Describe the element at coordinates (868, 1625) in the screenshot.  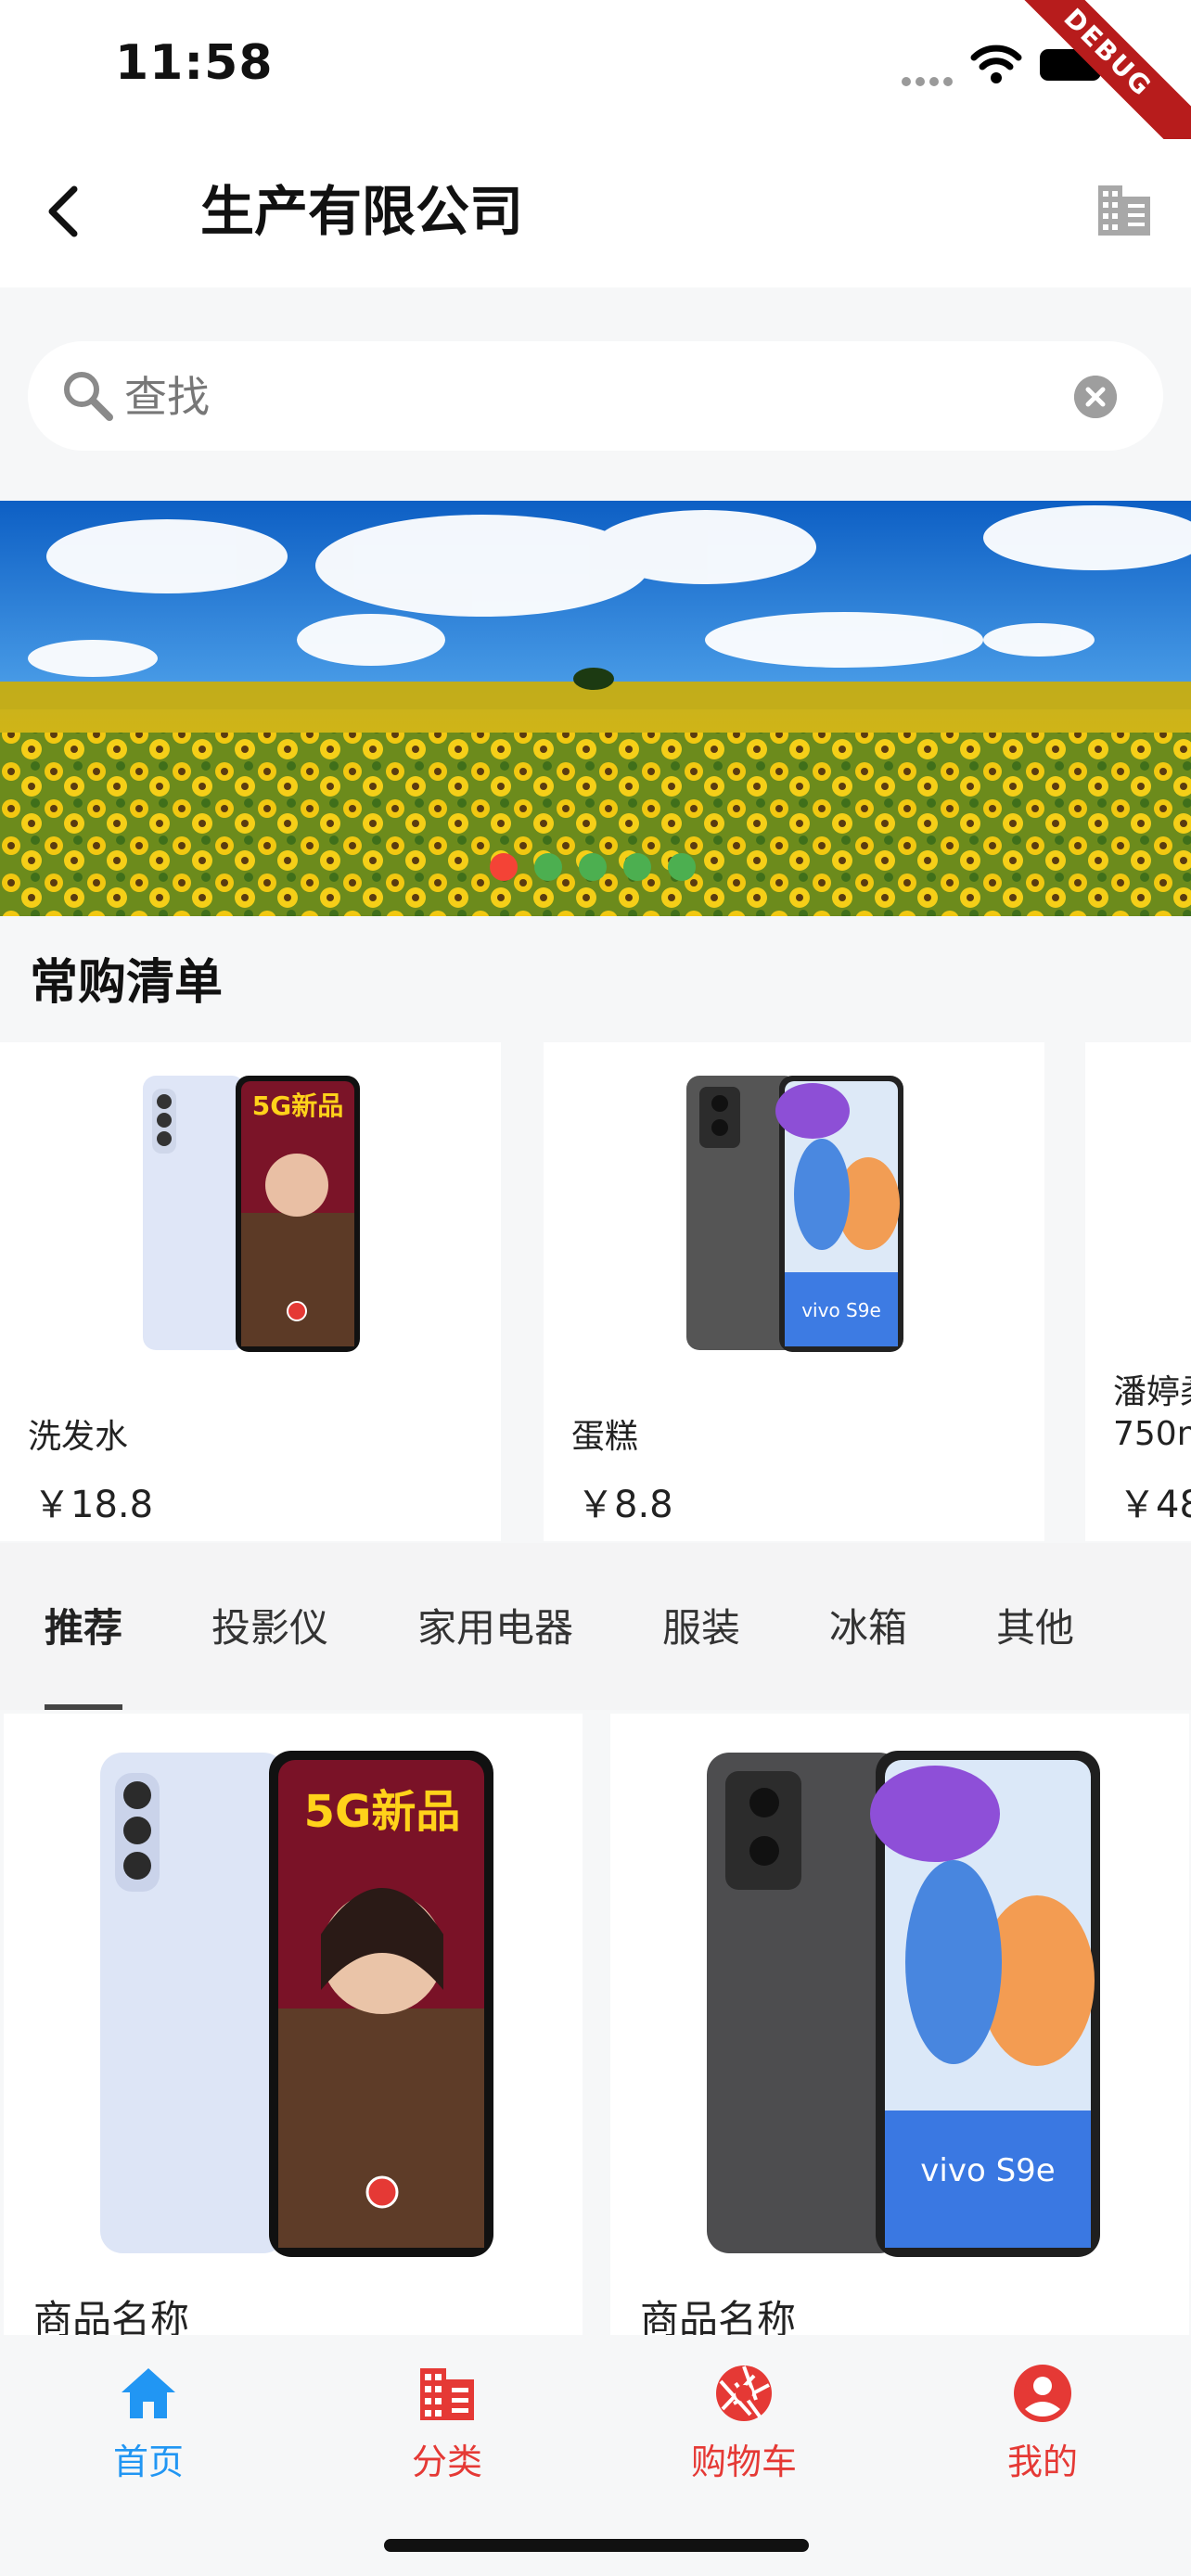
I see `tab-fridge: 冰箱` at that location.